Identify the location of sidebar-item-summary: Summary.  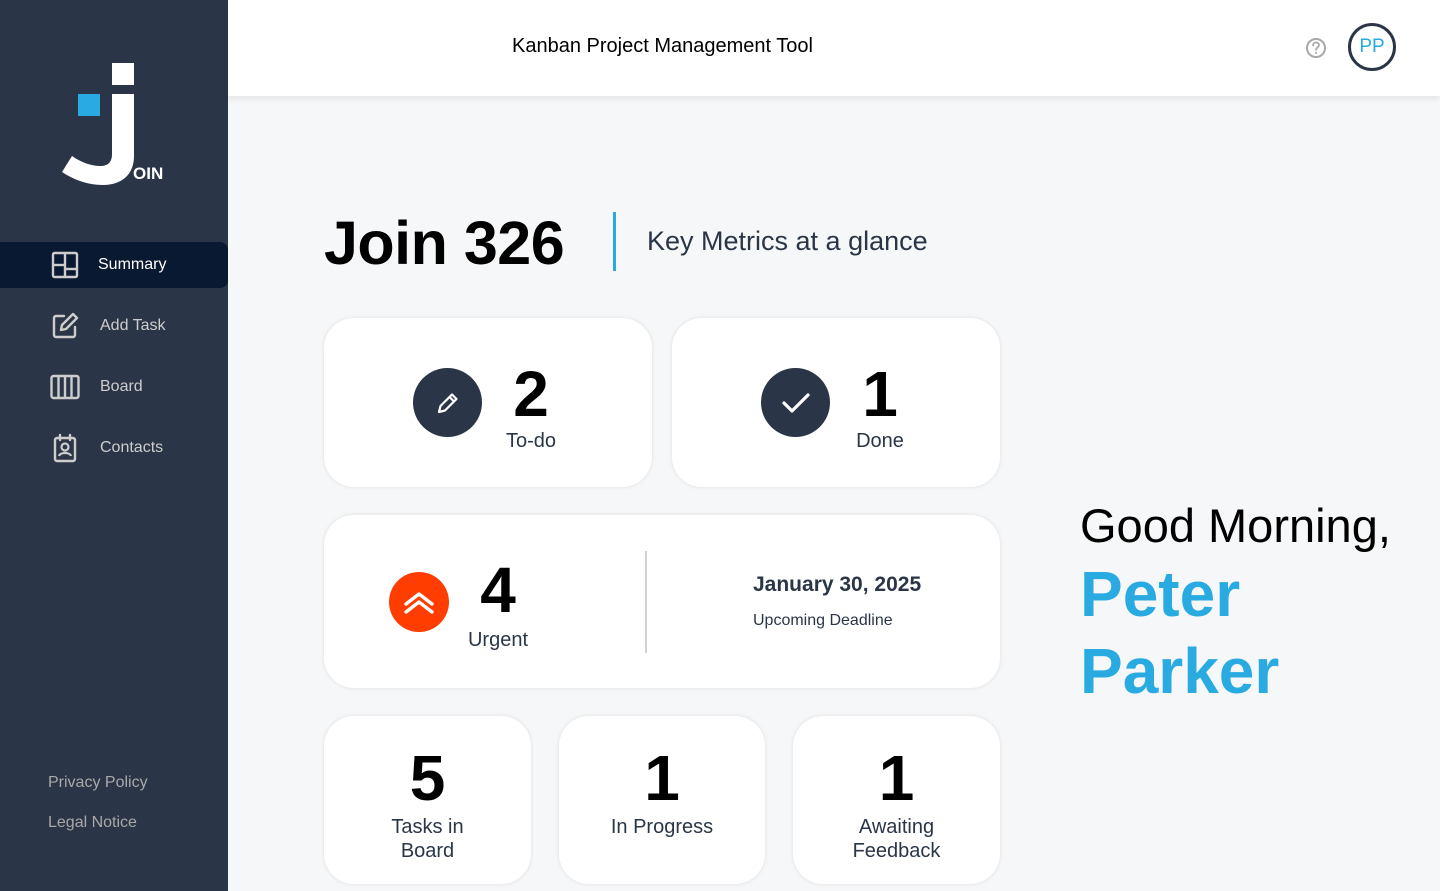
(114, 265).